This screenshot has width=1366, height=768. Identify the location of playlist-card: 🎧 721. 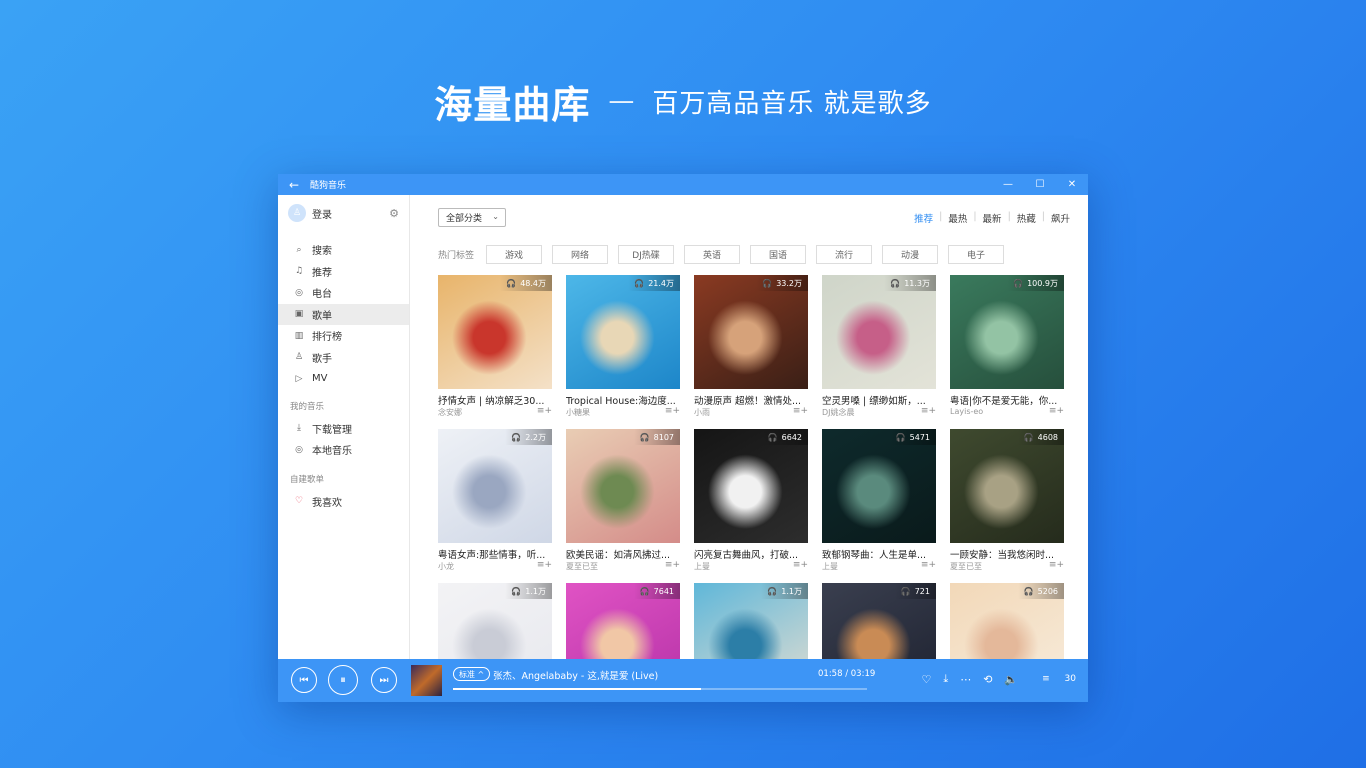
(879, 621).